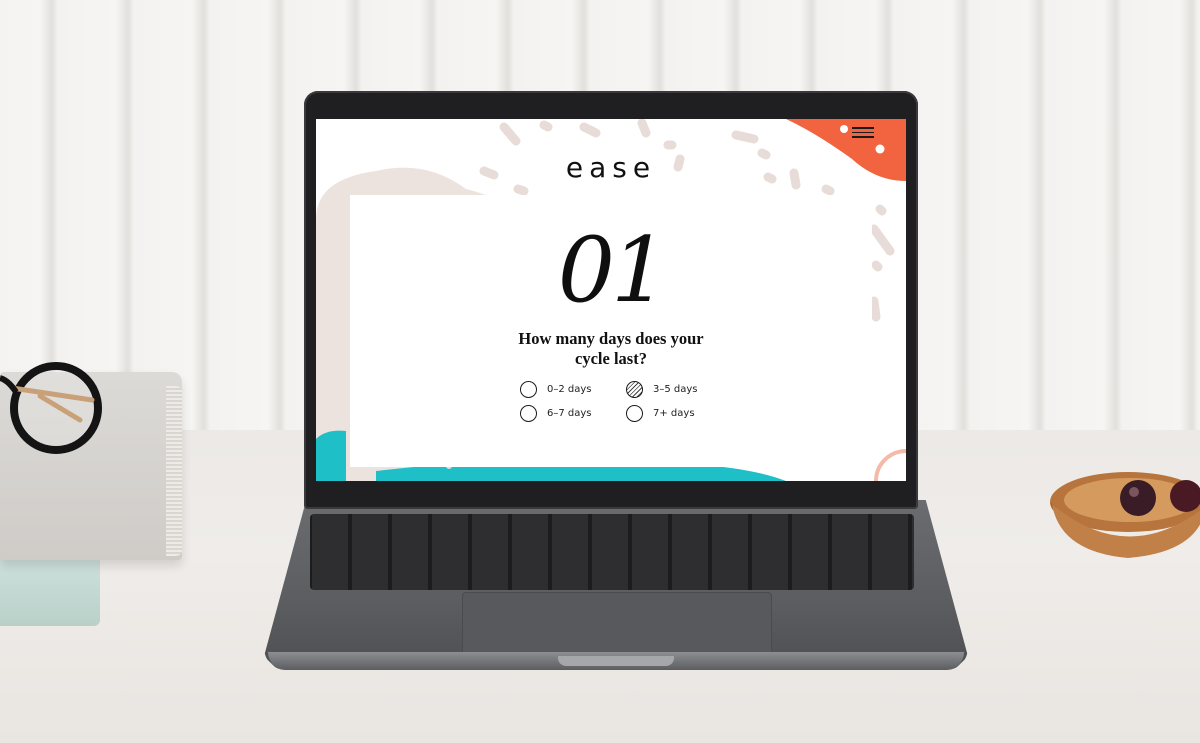 This screenshot has width=1200, height=743. What do you see at coordinates (612, 552) in the screenshot?
I see `laptop-keyboard` at bounding box center [612, 552].